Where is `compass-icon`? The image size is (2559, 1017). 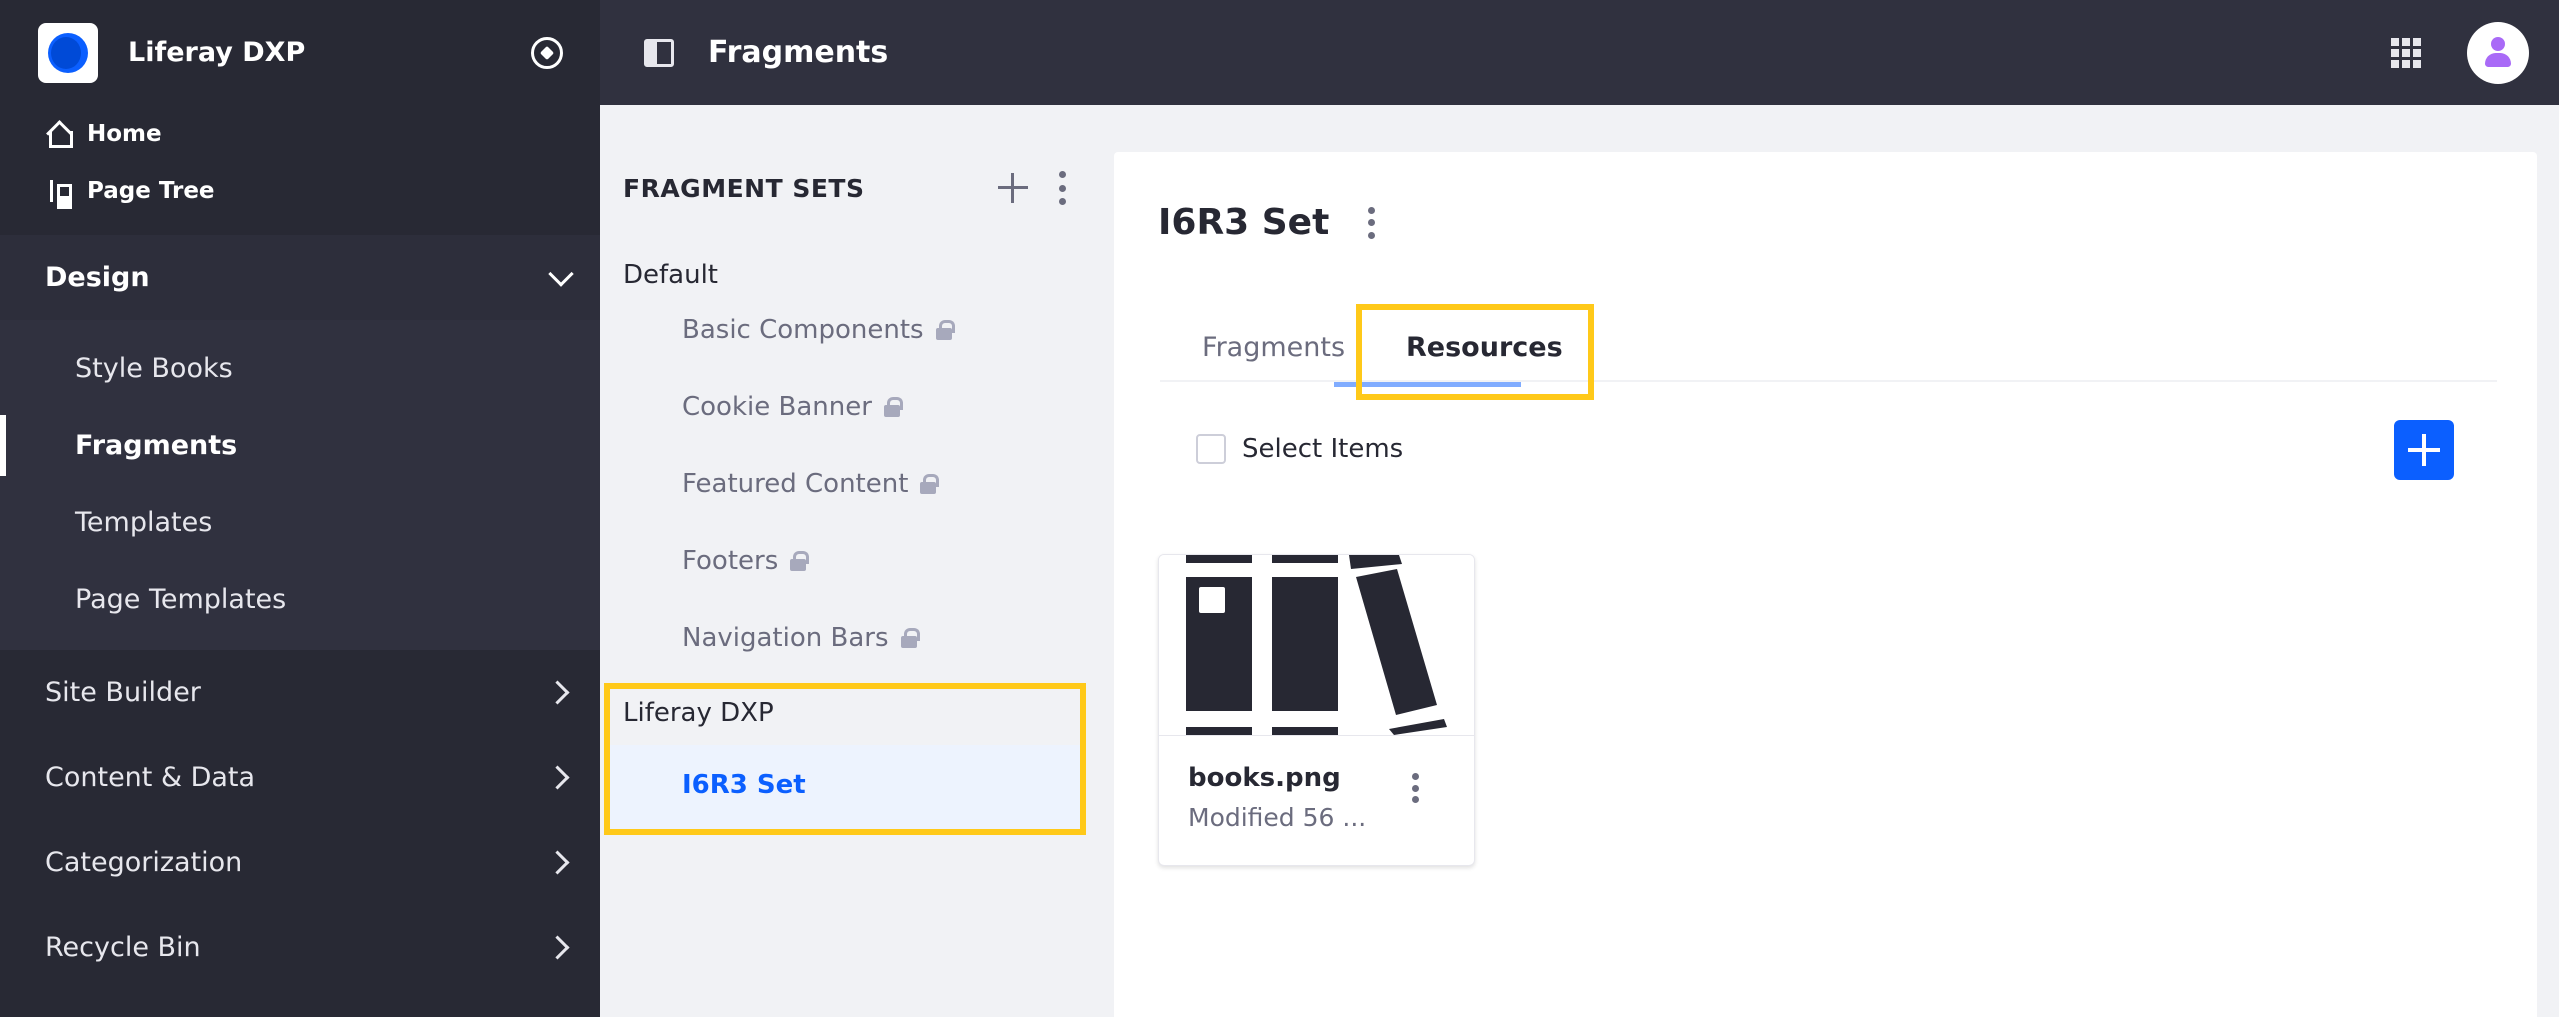
compass-icon is located at coordinates (547, 52).